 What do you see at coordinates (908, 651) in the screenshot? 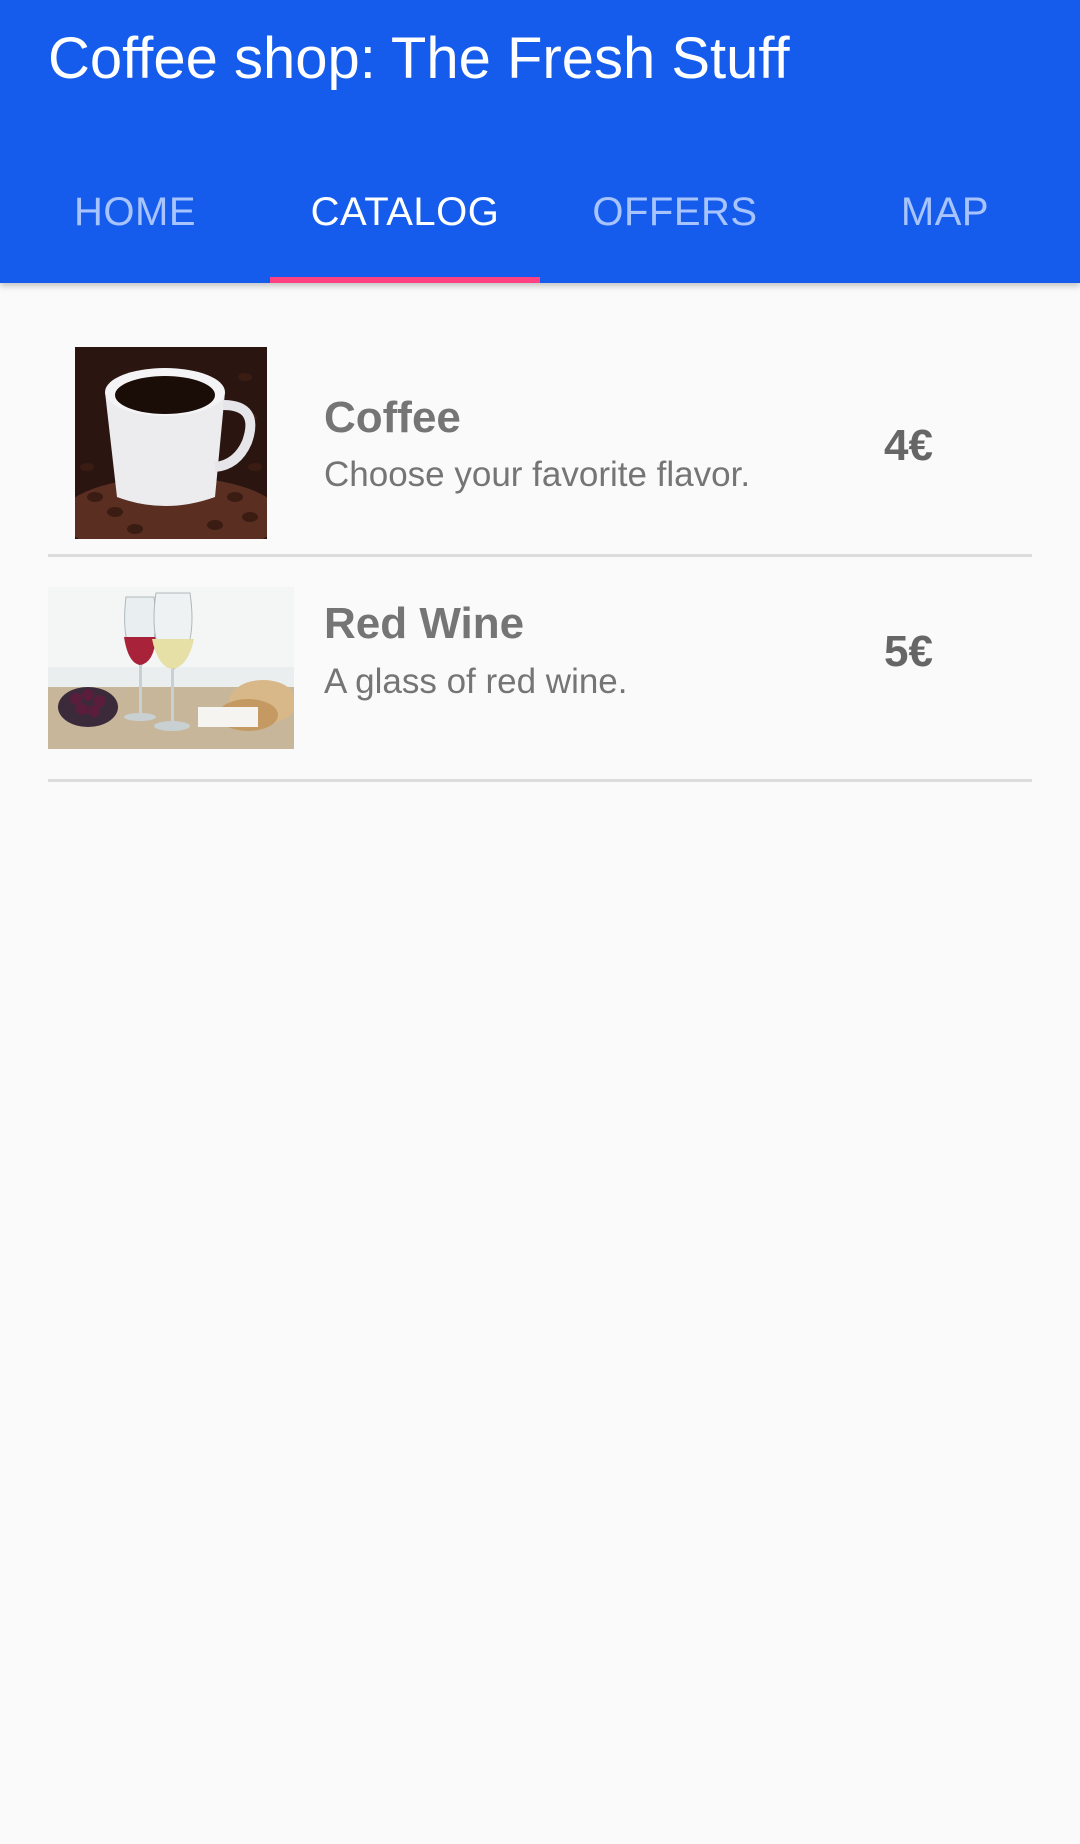
I see `item-price: 5€` at bounding box center [908, 651].